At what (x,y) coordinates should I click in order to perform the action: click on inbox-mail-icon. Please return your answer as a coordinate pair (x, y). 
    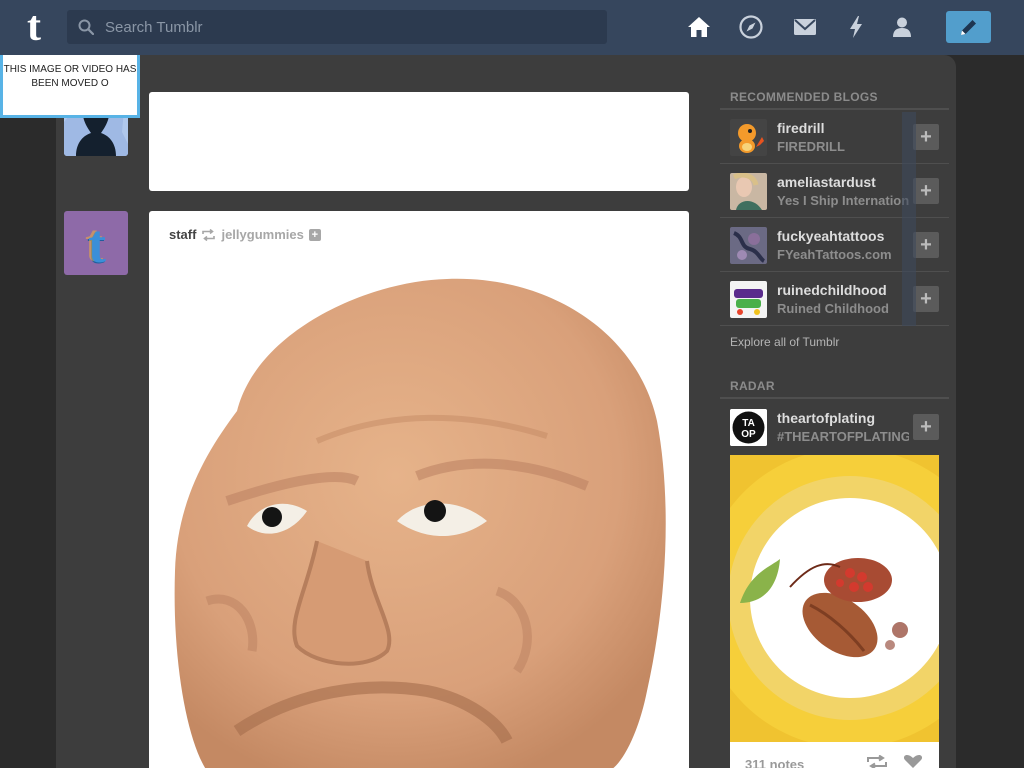
    Looking at the image, I should click on (805, 27).